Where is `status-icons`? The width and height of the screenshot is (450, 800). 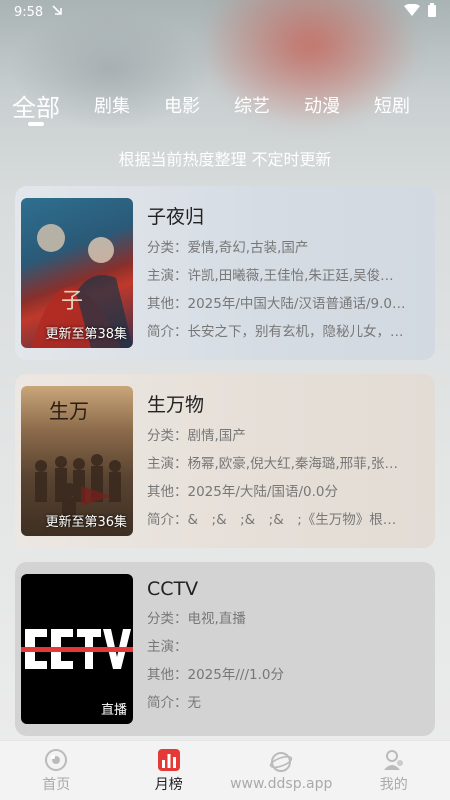 status-icons is located at coordinates (420, 12).